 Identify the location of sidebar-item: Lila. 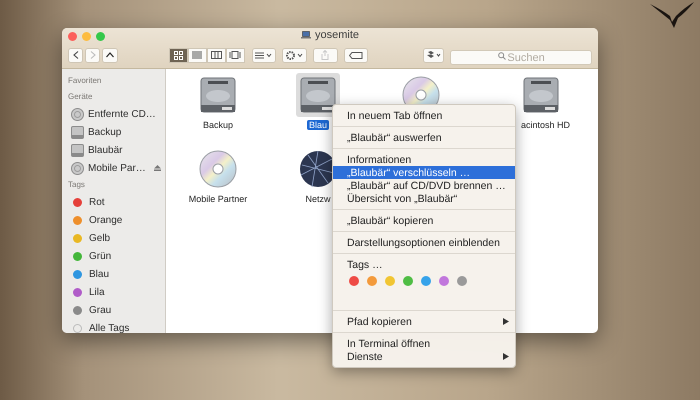
(113, 292).